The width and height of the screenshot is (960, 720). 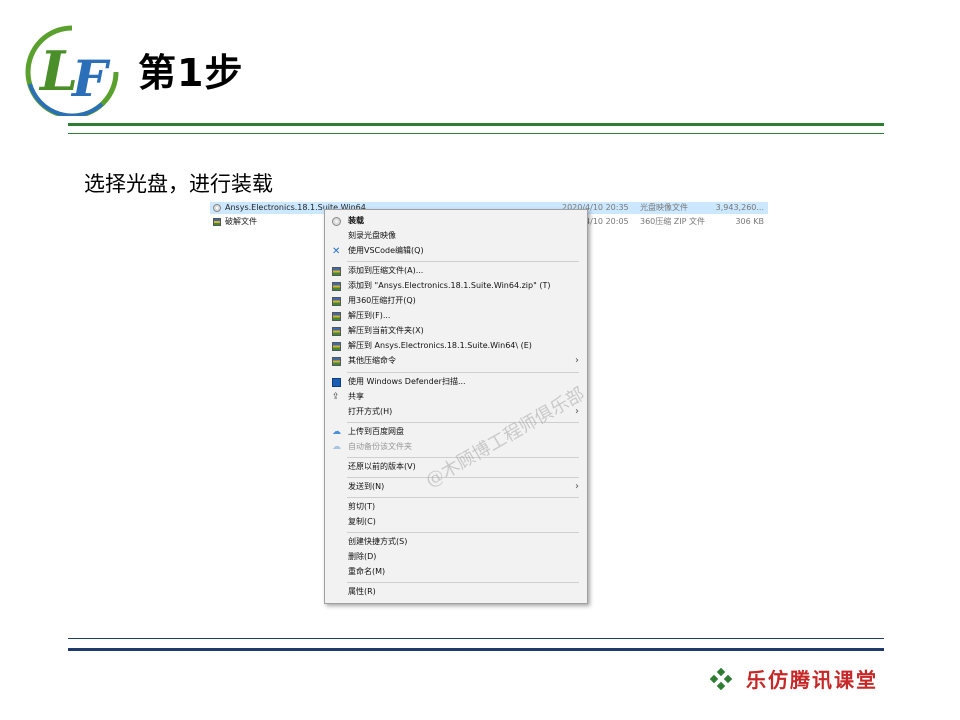 I want to click on menu-item-send-to: 发送到(N) ›, so click(x=456, y=487).